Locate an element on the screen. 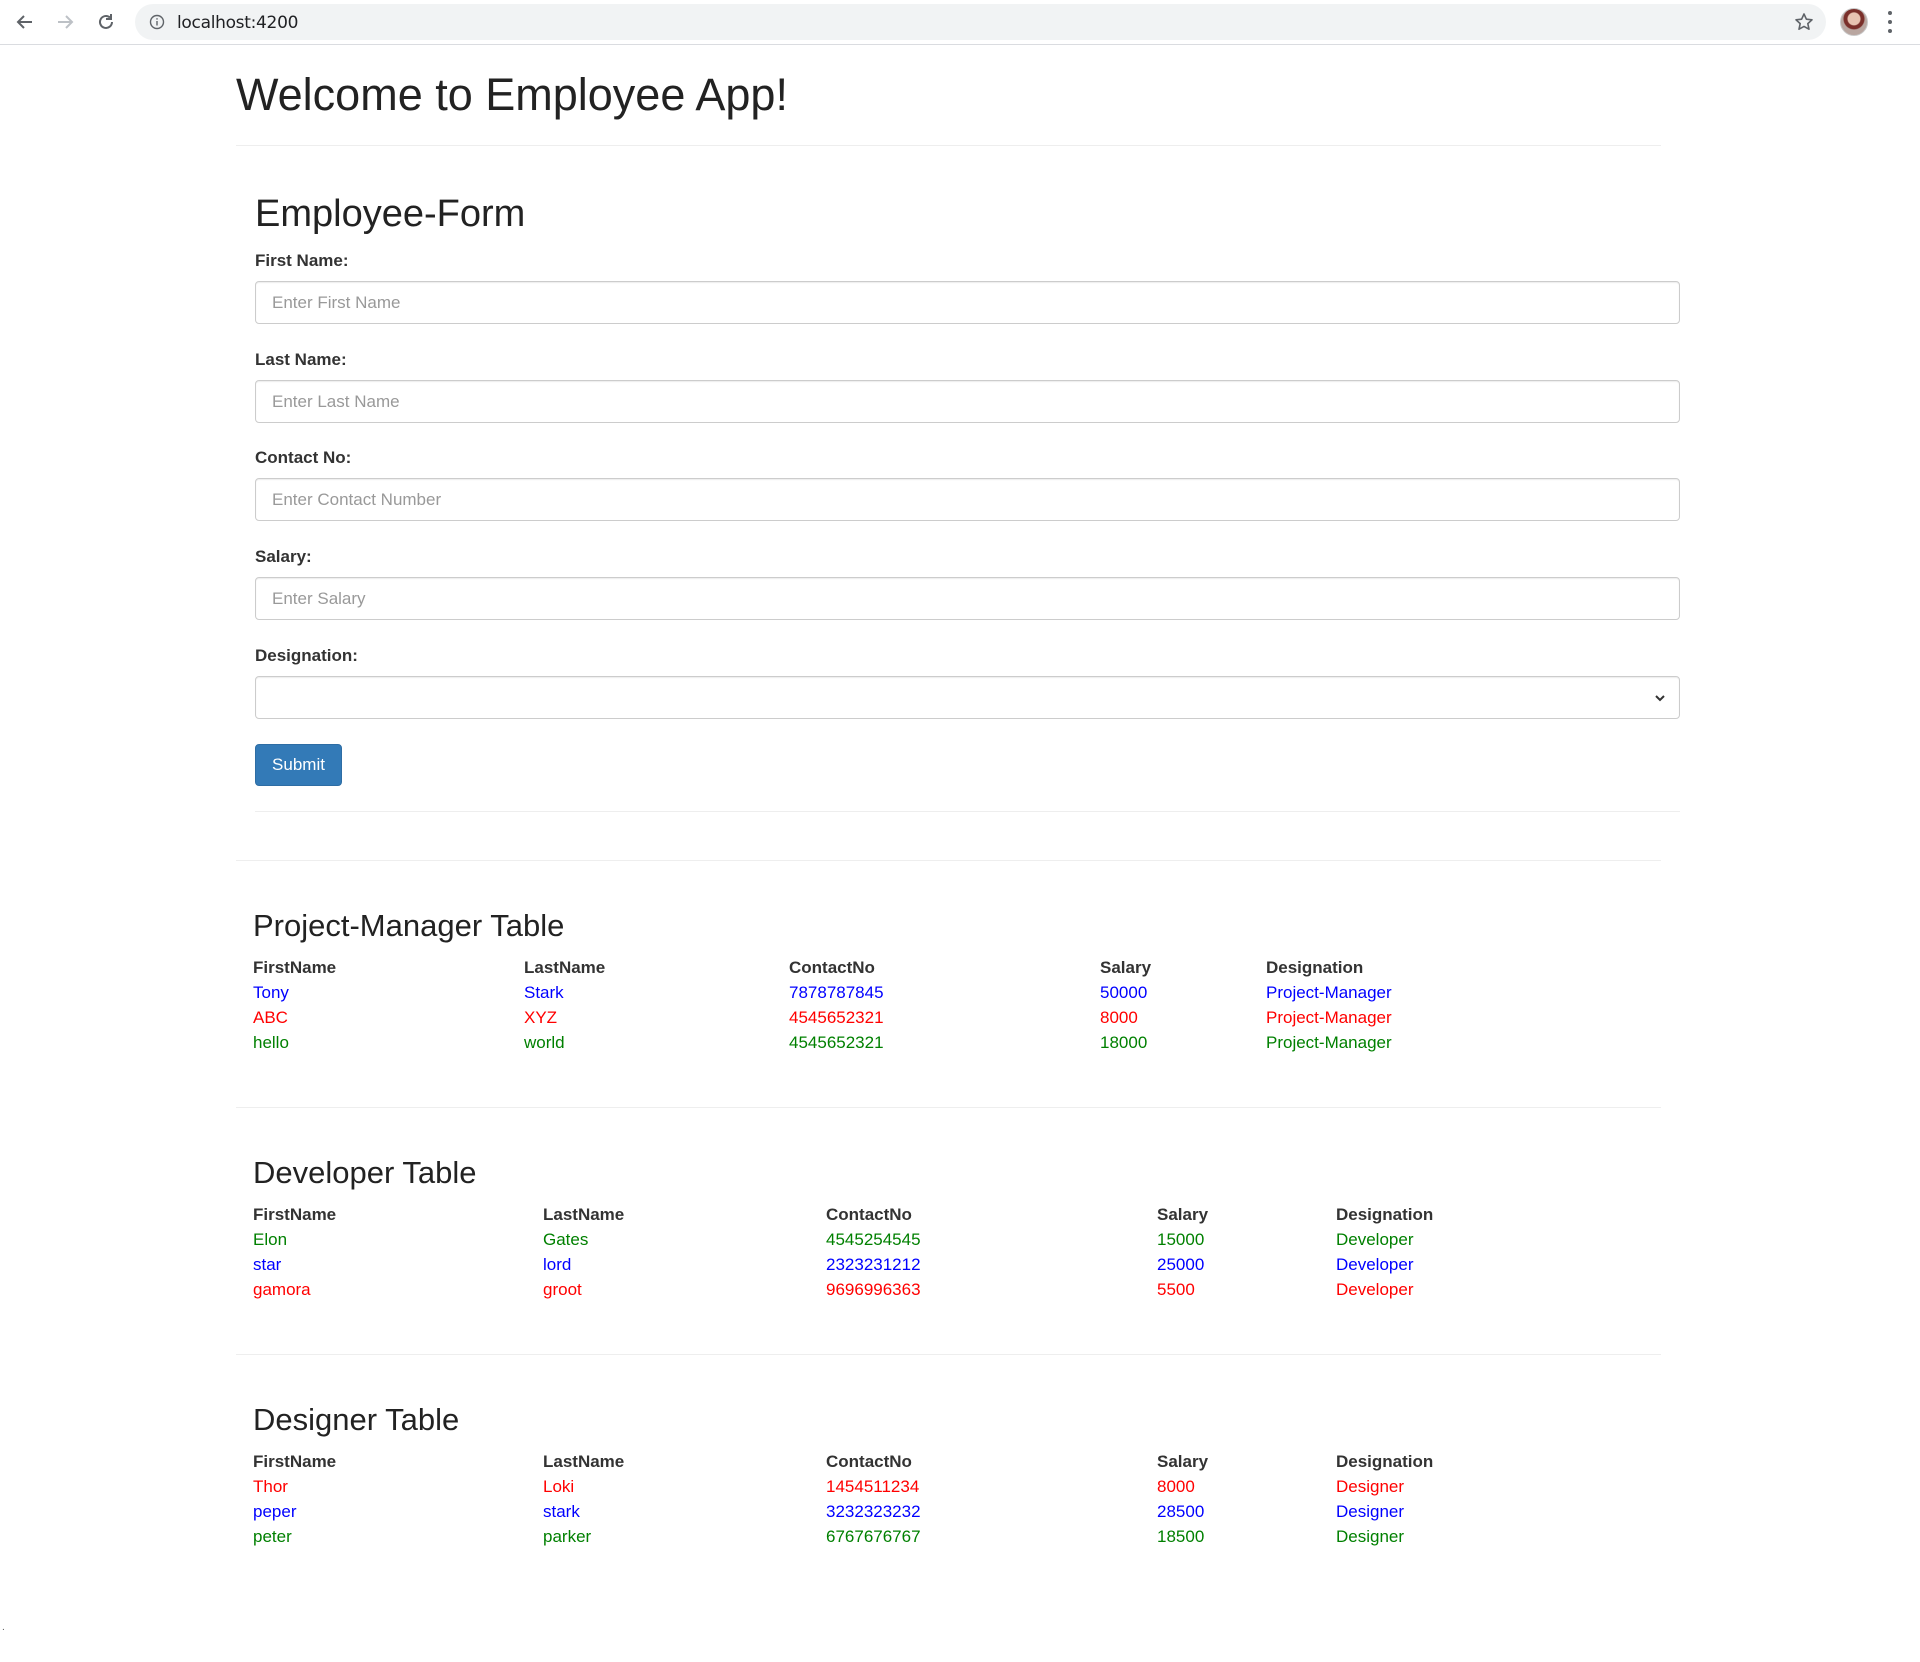  address-bar: localhost:4200 is located at coordinates (980, 22).